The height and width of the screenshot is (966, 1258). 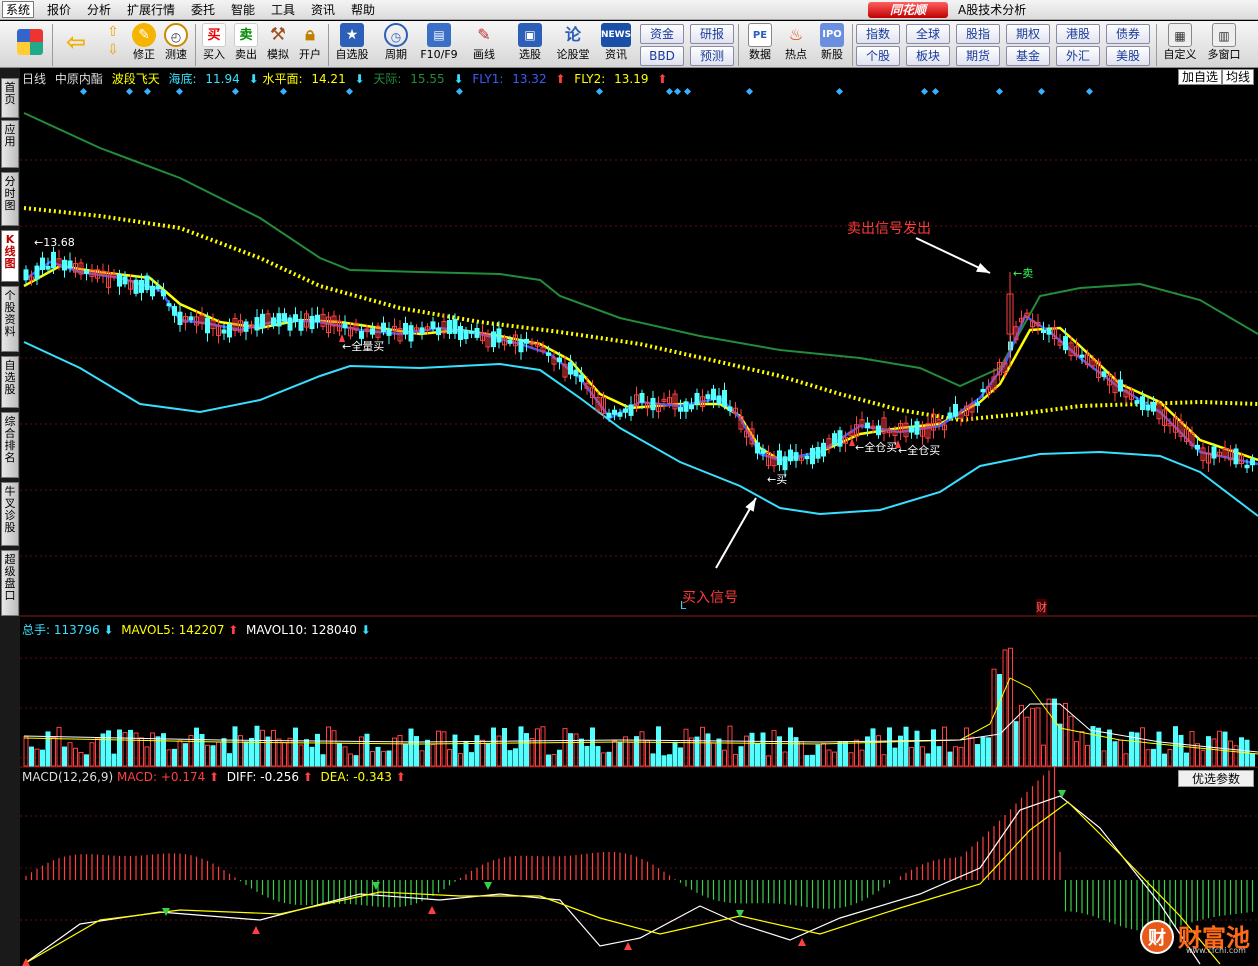 I want to click on back-button: ⇦, so click(x=76, y=39).